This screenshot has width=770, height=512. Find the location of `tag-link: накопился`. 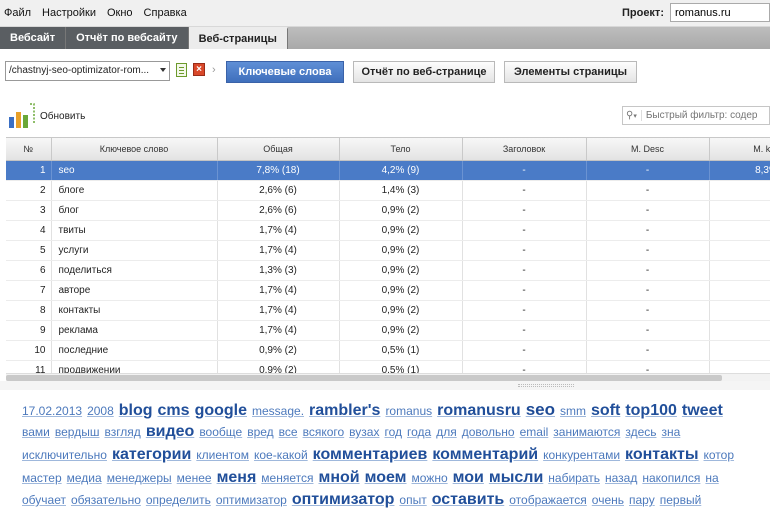

tag-link: накопился is located at coordinates (671, 478).